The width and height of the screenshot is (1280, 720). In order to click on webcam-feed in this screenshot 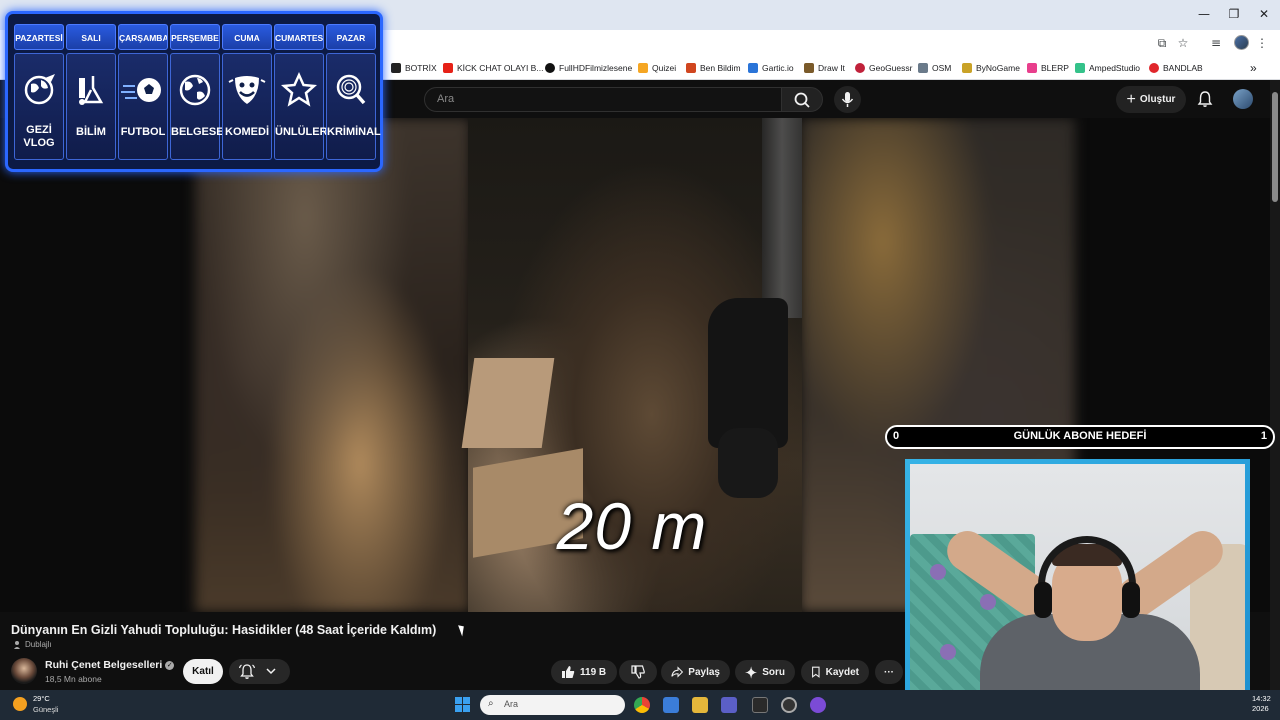, I will do `click(1077, 588)`.